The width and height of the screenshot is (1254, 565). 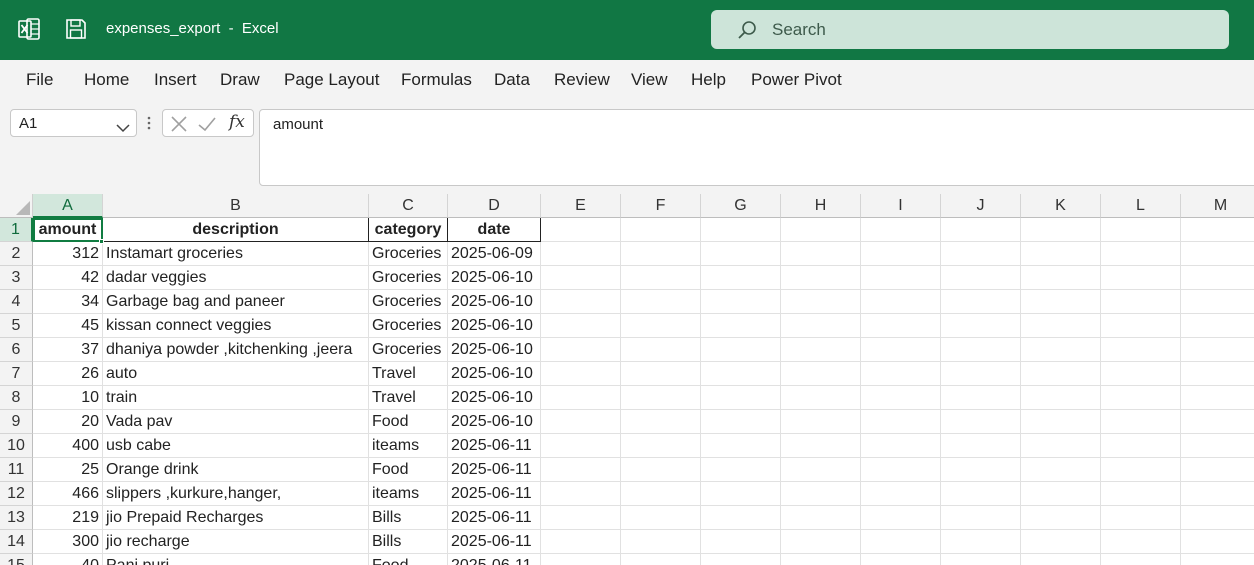 What do you see at coordinates (236, 350) in the screenshot?
I see `cell-b6: dhaniya powder ,kitchenking ,jeera` at bounding box center [236, 350].